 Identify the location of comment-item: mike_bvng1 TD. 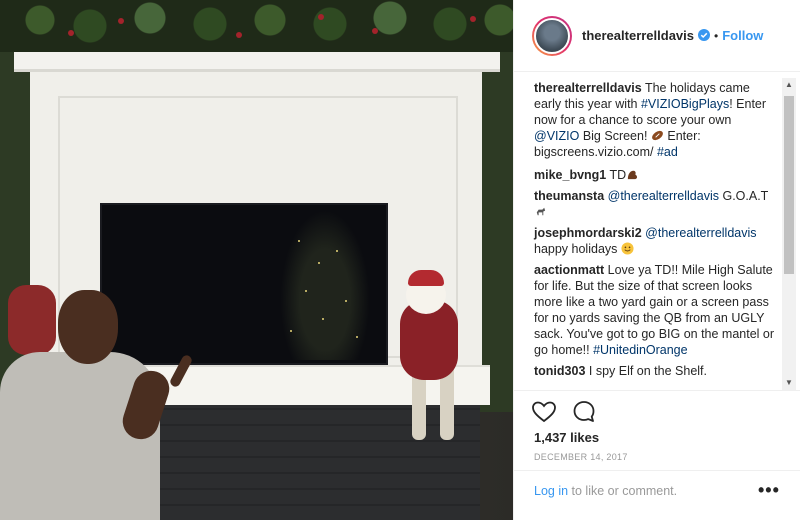
(657, 175).